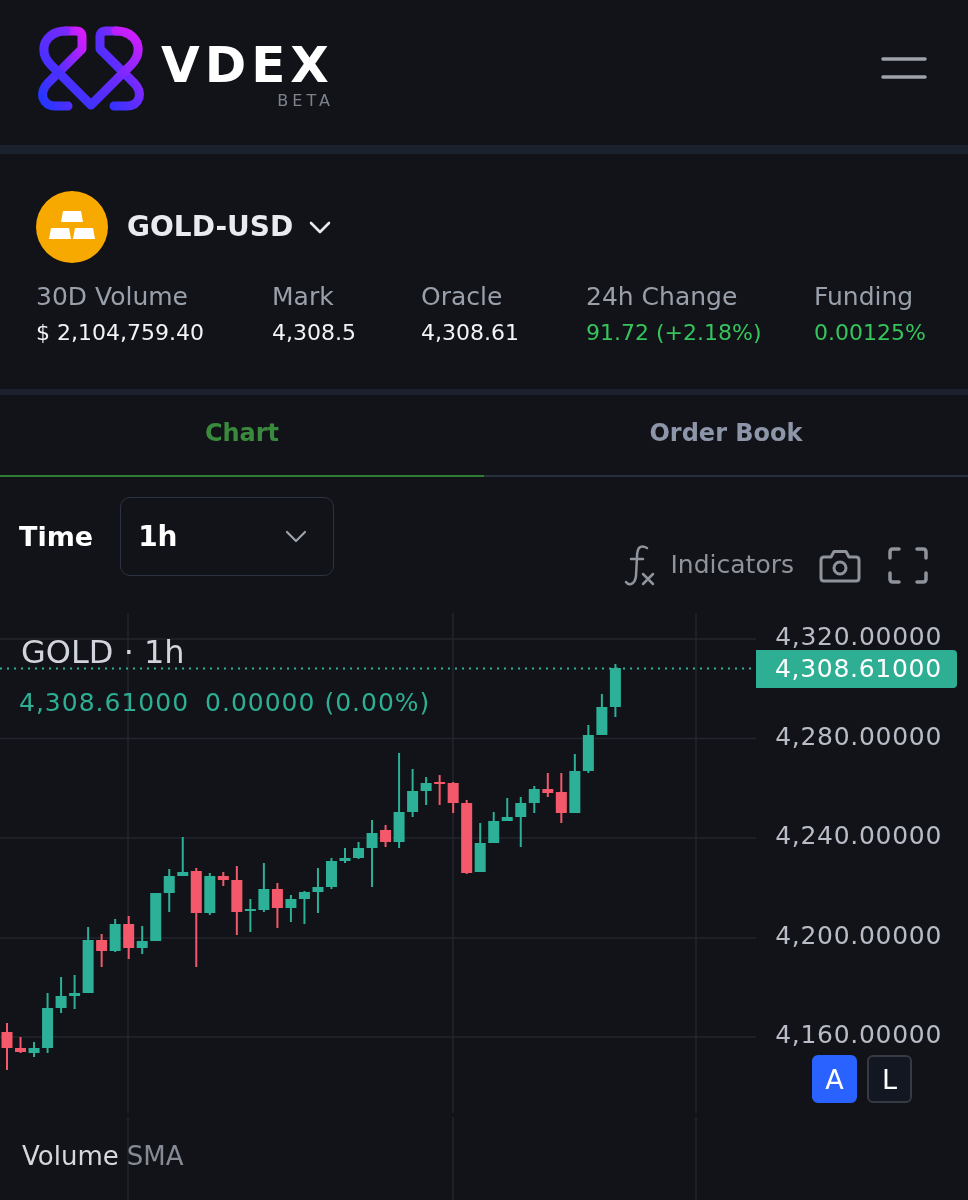  What do you see at coordinates (708, 565) in the screenshot?
I see `indicators-button: Indicators` at bounding box center [708, 565].